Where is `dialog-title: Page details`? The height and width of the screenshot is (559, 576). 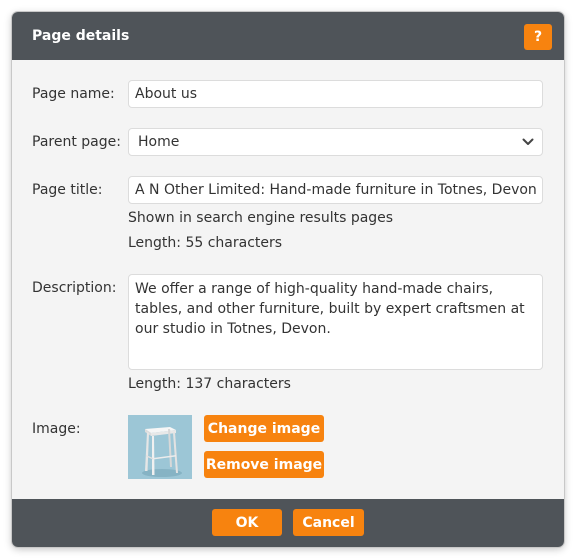 dialog-title: Page details is located at coordinates (81, 36).